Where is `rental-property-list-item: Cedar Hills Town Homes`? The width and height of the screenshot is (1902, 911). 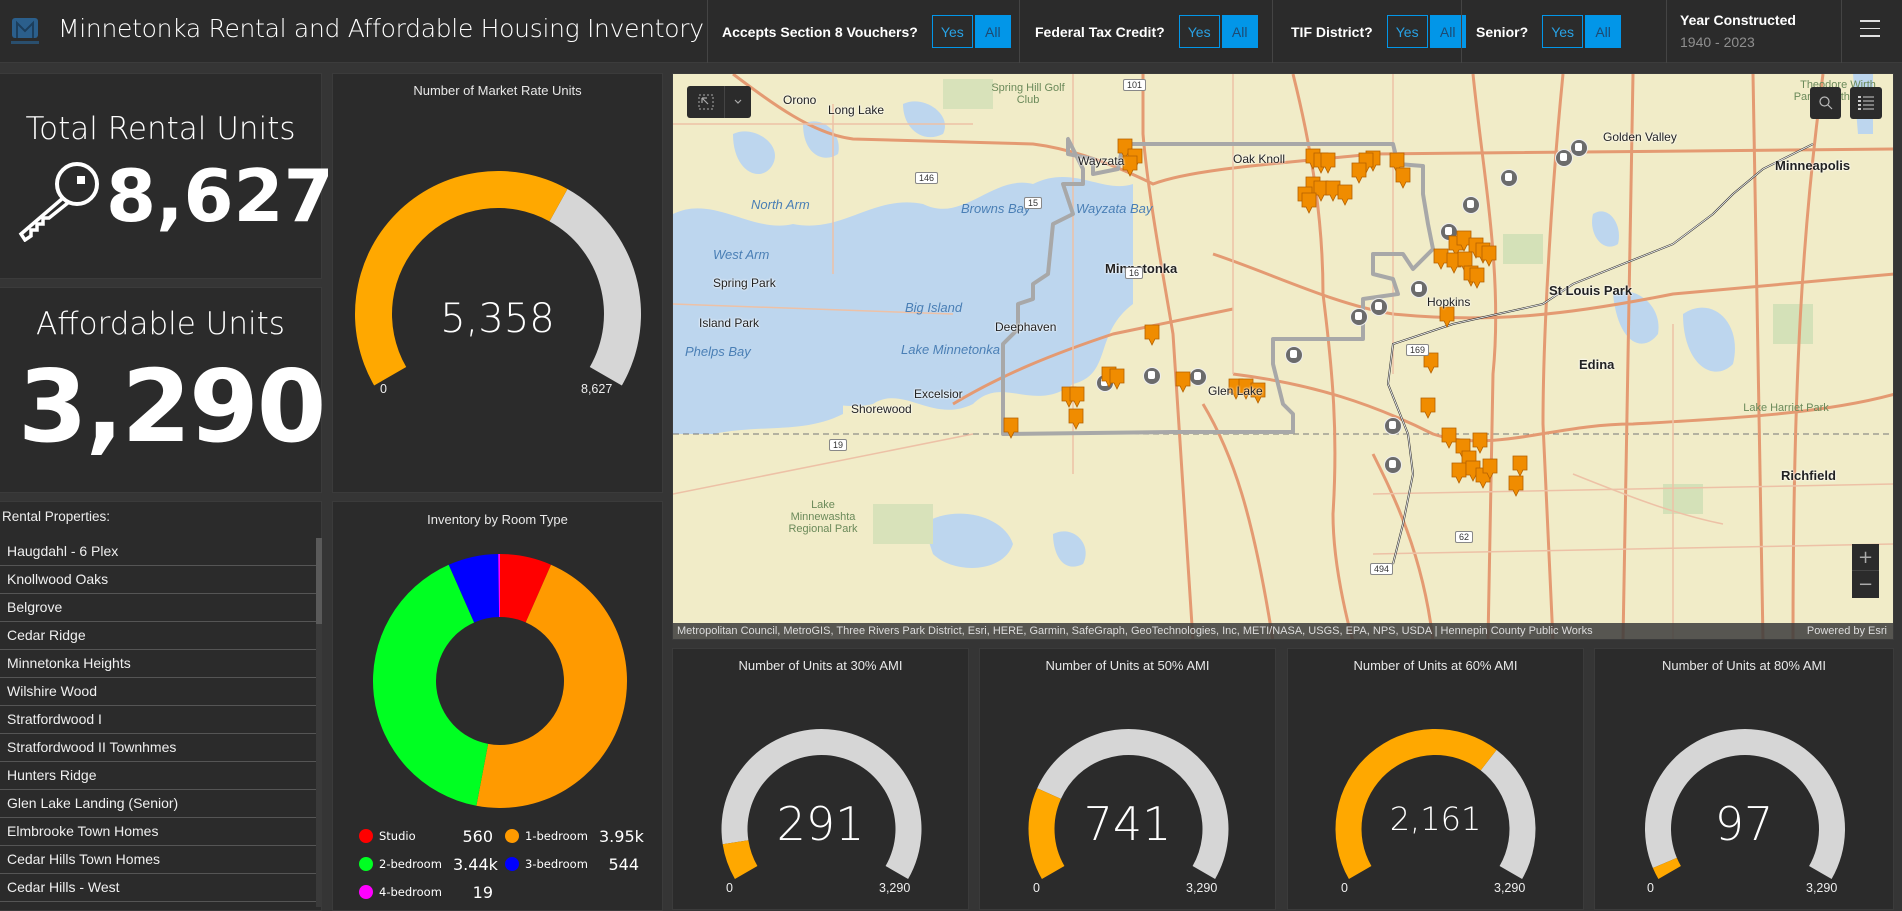
rental-property-list-item: Cedar Hills Town Homes is located at coordinates (158, 860).